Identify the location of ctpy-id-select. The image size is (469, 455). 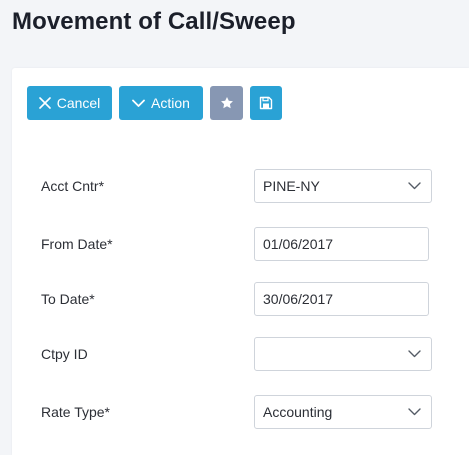
(343, 354).